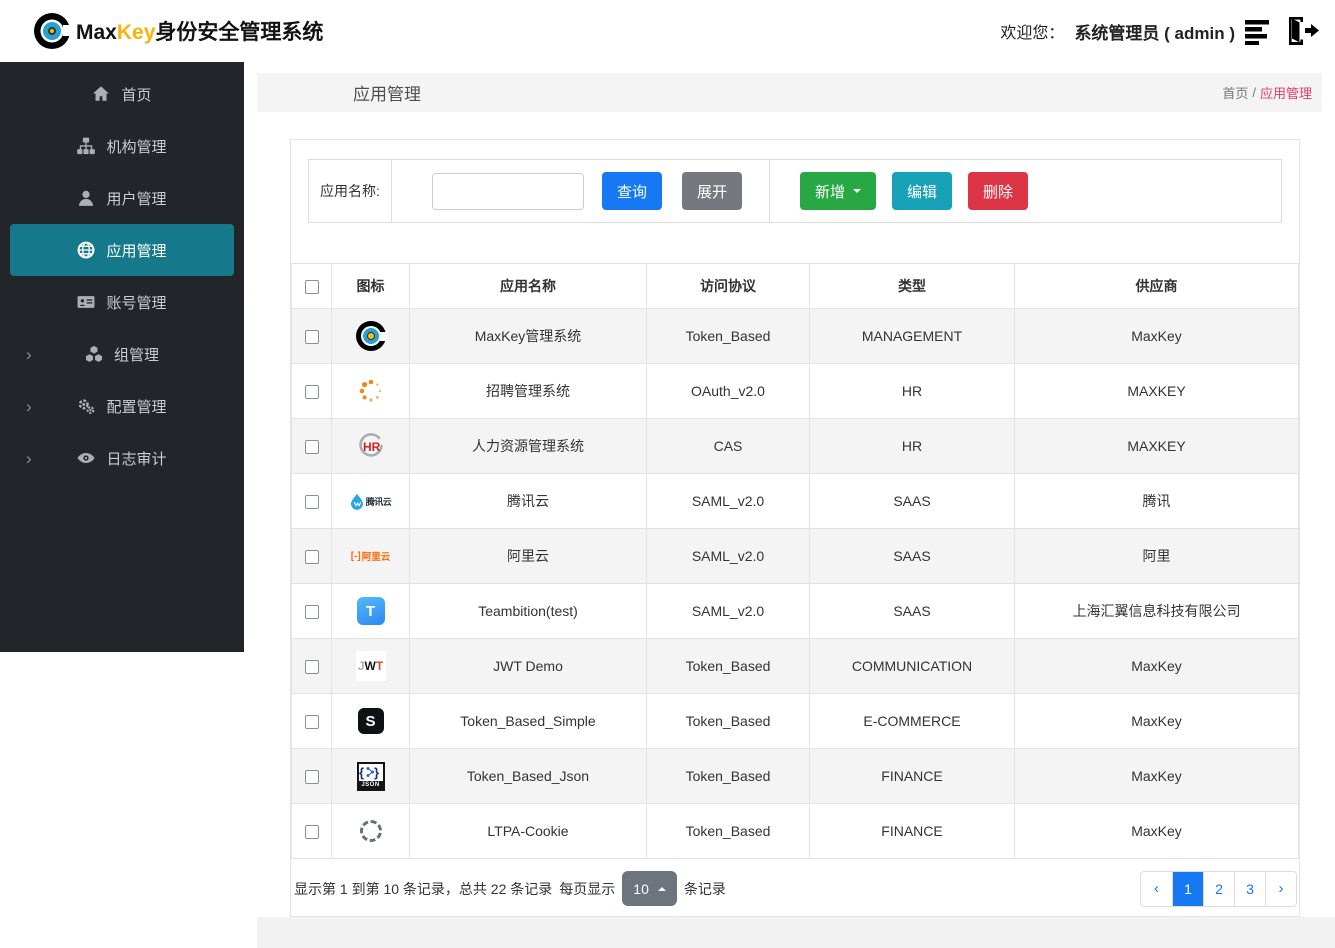  Describe the element at coordinates (795, 286) in the screenshot. I see `table-header-row: 图标 应用名称 访问协议 类型 供应商` at that location.